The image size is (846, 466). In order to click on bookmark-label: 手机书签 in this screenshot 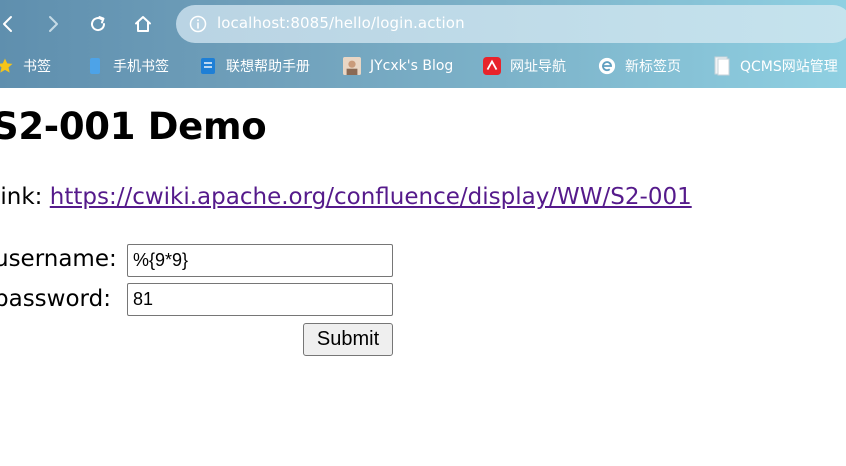, I will do `click(141, 67)`.